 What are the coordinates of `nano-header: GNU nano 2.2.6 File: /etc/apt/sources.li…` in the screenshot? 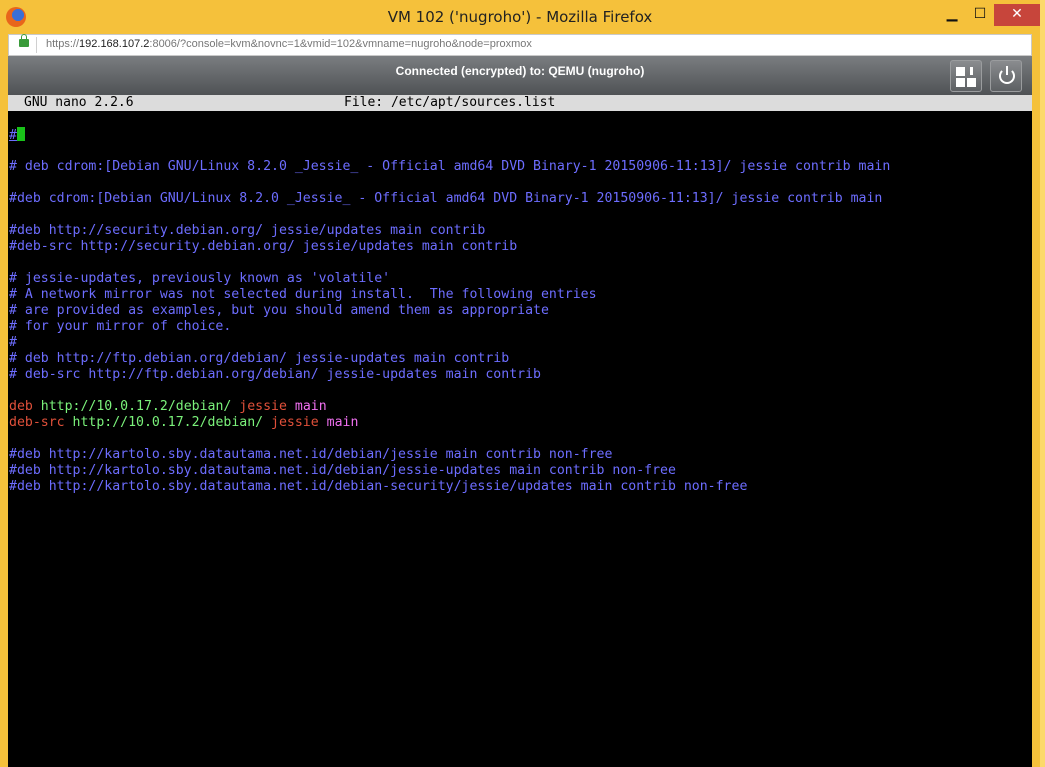 It's located at (520, 103).